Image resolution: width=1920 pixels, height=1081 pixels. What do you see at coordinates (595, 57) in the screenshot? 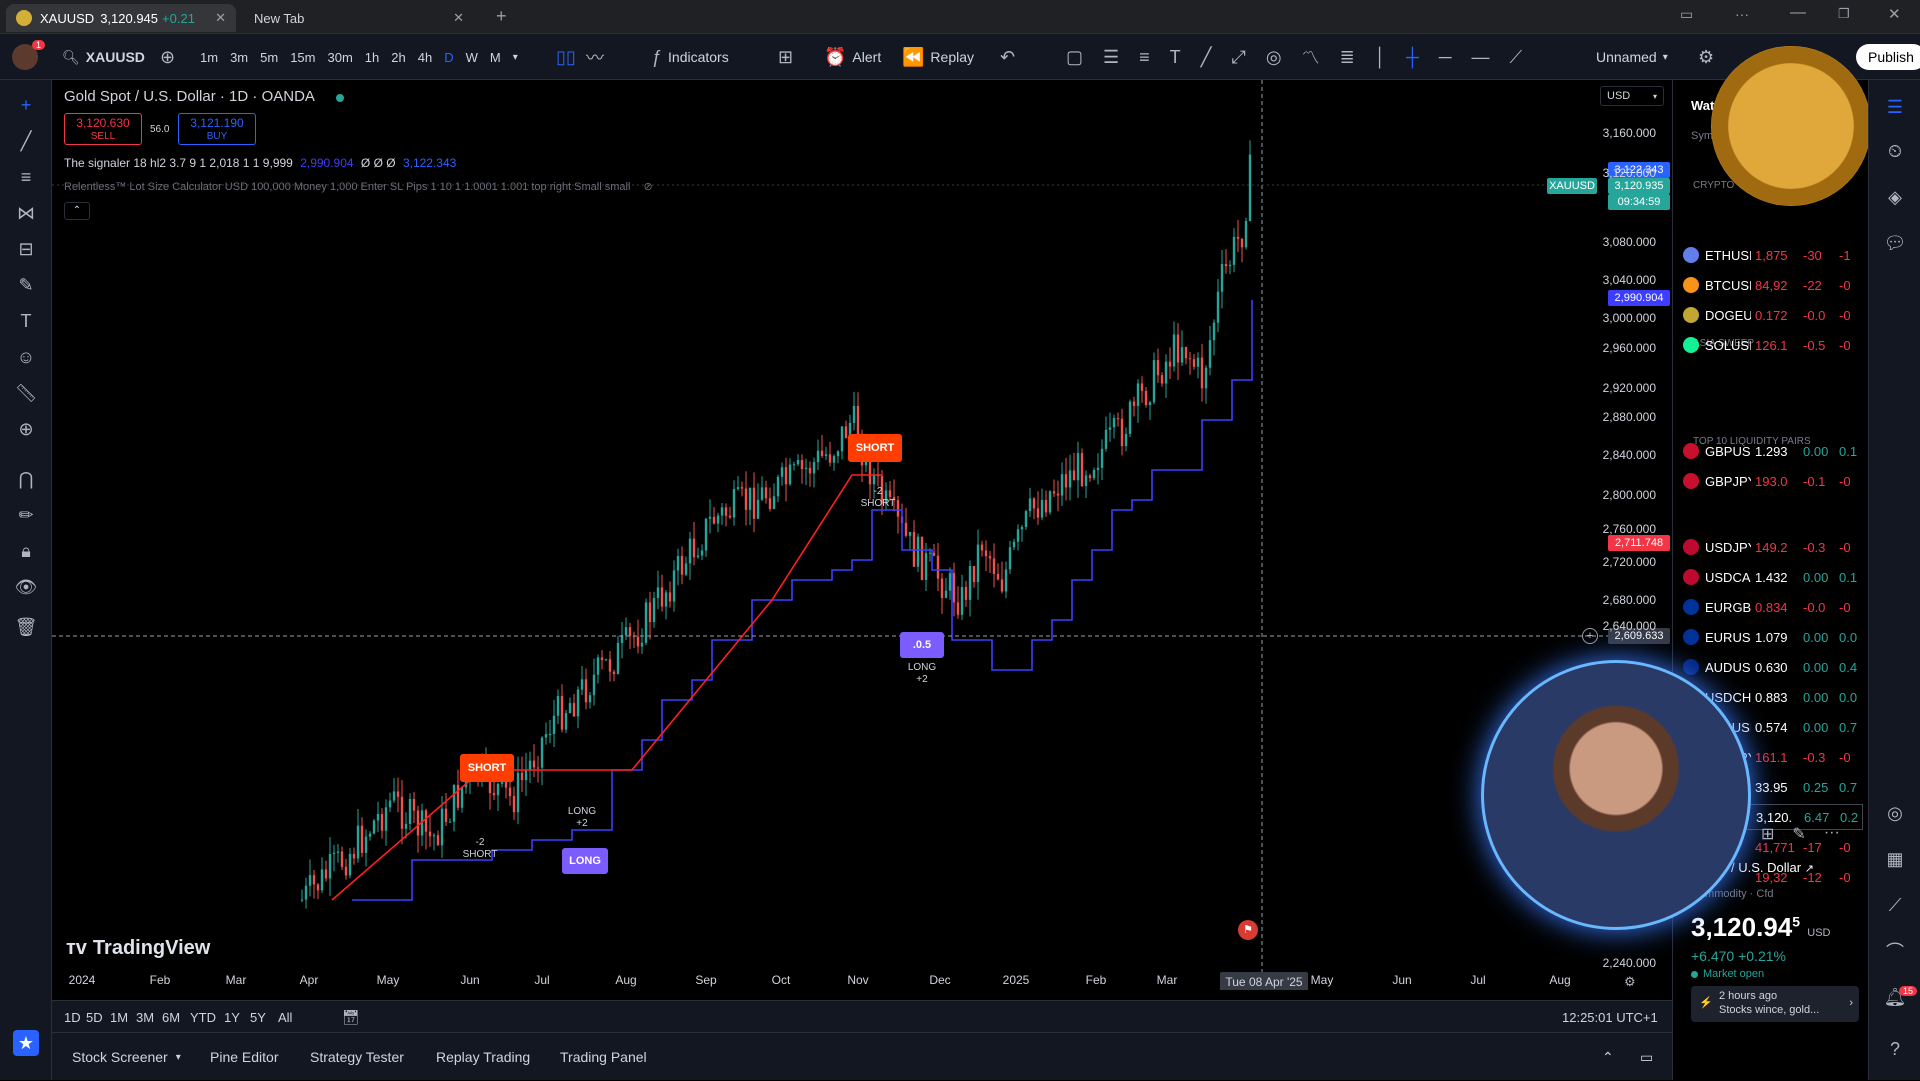
I see `line-type-icon: 〰` at bounding box center [595, 57].